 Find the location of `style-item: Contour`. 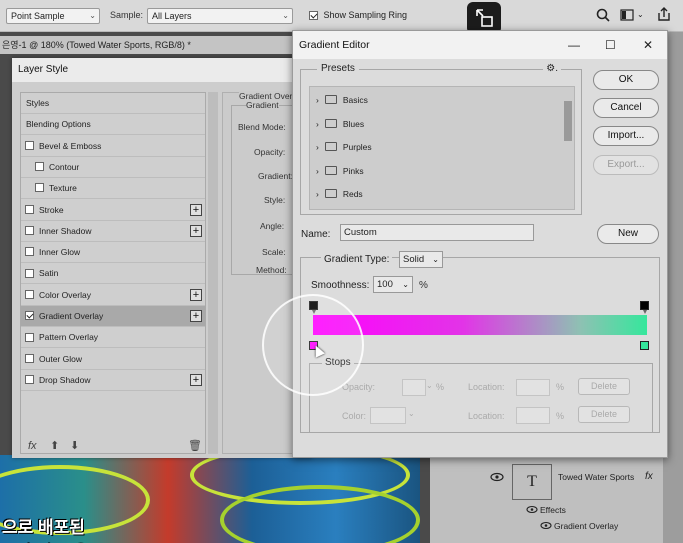

style-item: Contour is located at coordinates (113, 167).